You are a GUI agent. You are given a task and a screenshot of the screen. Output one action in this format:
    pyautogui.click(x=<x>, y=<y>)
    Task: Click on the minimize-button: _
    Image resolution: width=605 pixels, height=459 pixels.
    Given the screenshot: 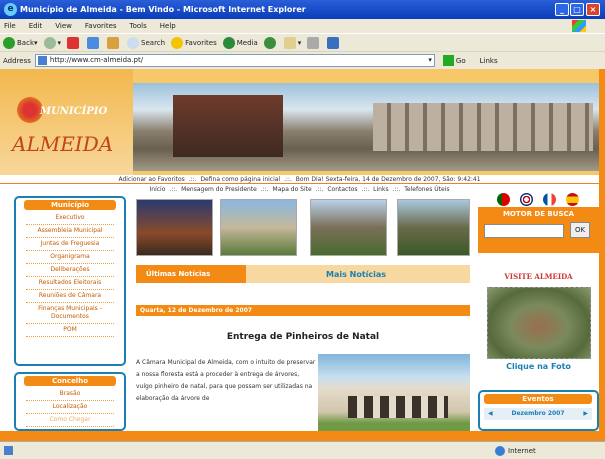 What is the action you would take?
    pyautogui.click(x=562, y=9)
    